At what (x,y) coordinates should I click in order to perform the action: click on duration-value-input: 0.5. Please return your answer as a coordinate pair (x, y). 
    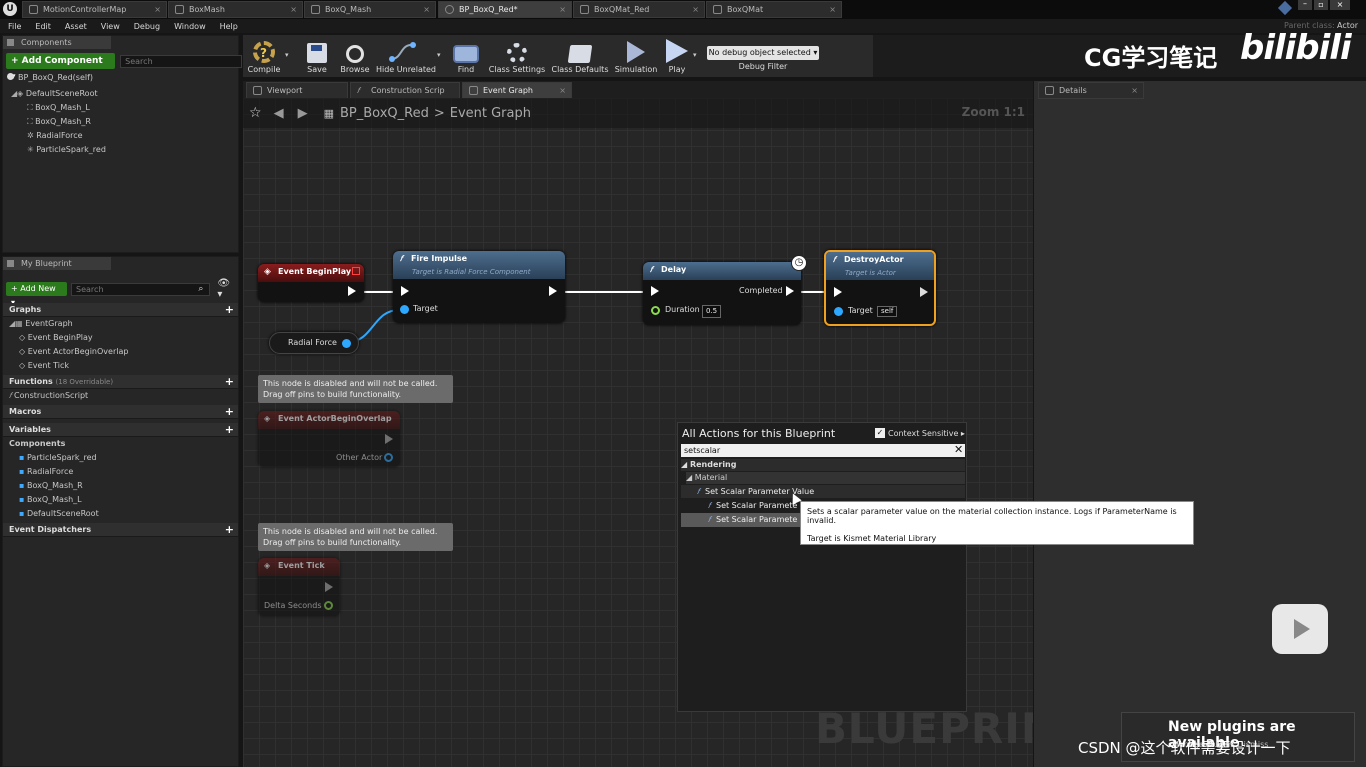
    Looking at the image, I should click on (712, 311).